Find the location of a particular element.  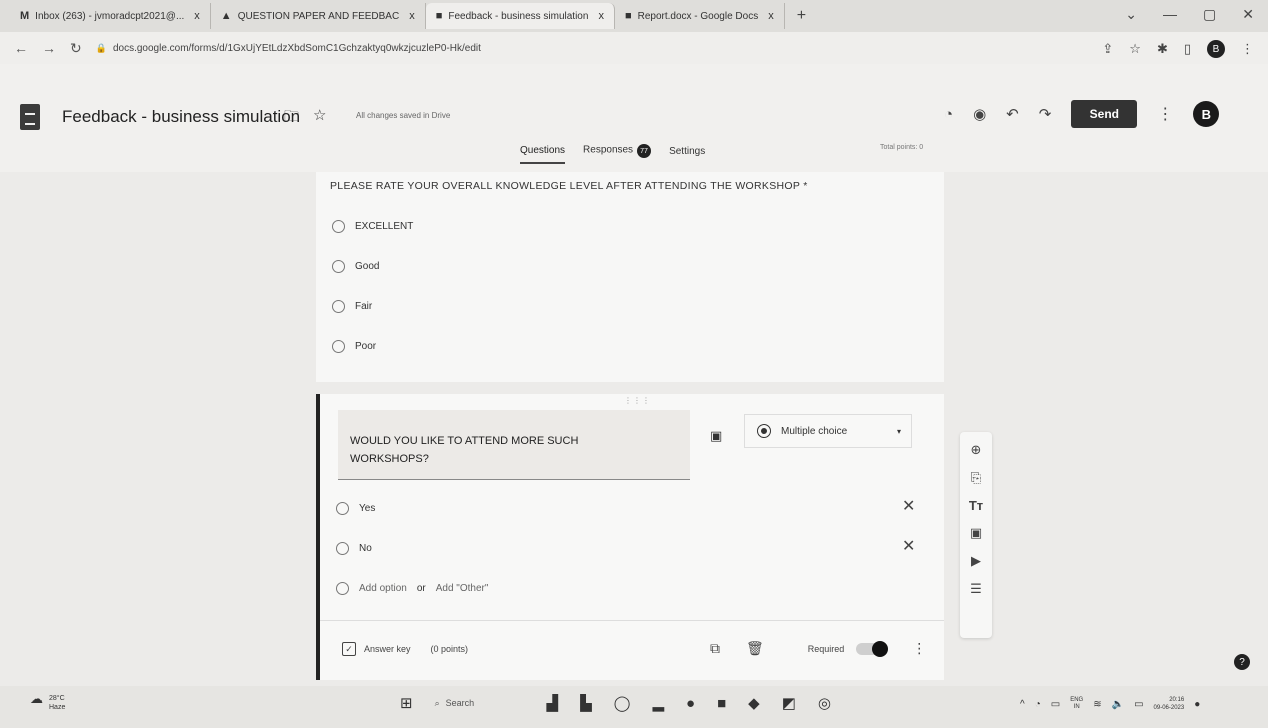

taskbar-apps: ⊞ ⌕ Search ▟ ▙ ◯ ▂ ● ■ ◆ ◩ ◎ is located at coordinates (615, 703).